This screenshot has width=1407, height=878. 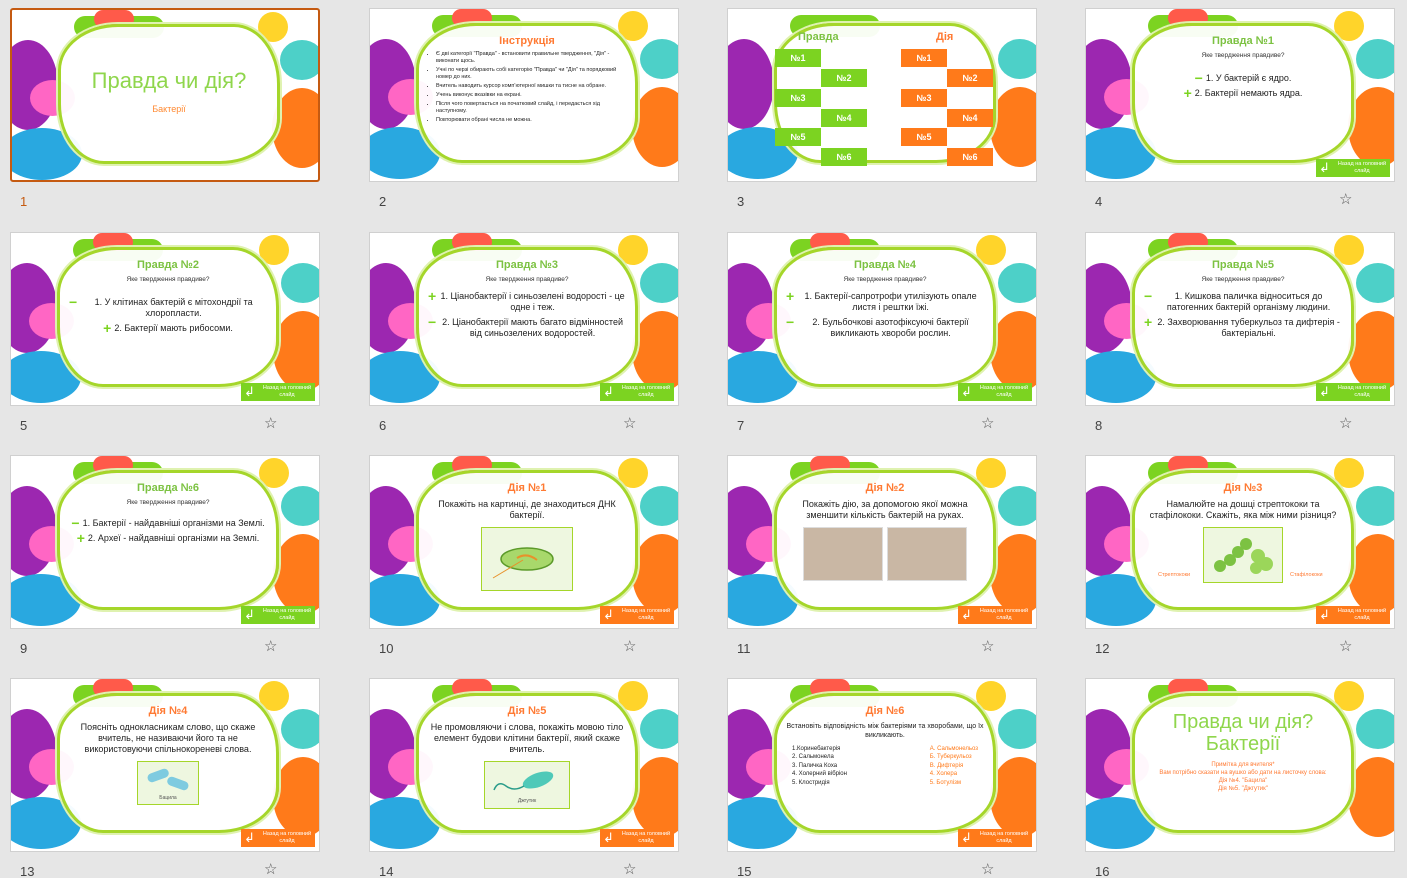 What do you see at coordinates (885, 265) in the screenshot?
I see `slide-title: Правда №4` at bounding box center [885, 265].